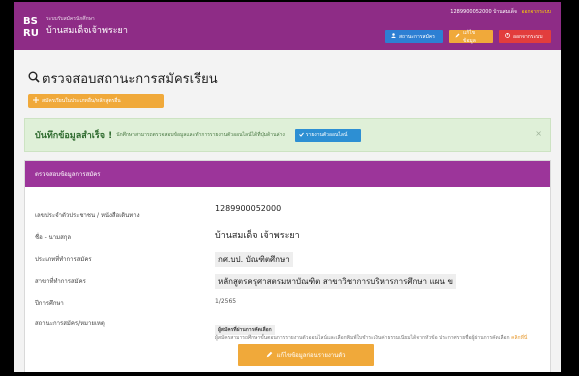  What do you see at coordinates (254, 259) in the screenshot?
I see `row-value: กศ.บป. บัณฑิตศึกษา` at bounding box center [254, 259].